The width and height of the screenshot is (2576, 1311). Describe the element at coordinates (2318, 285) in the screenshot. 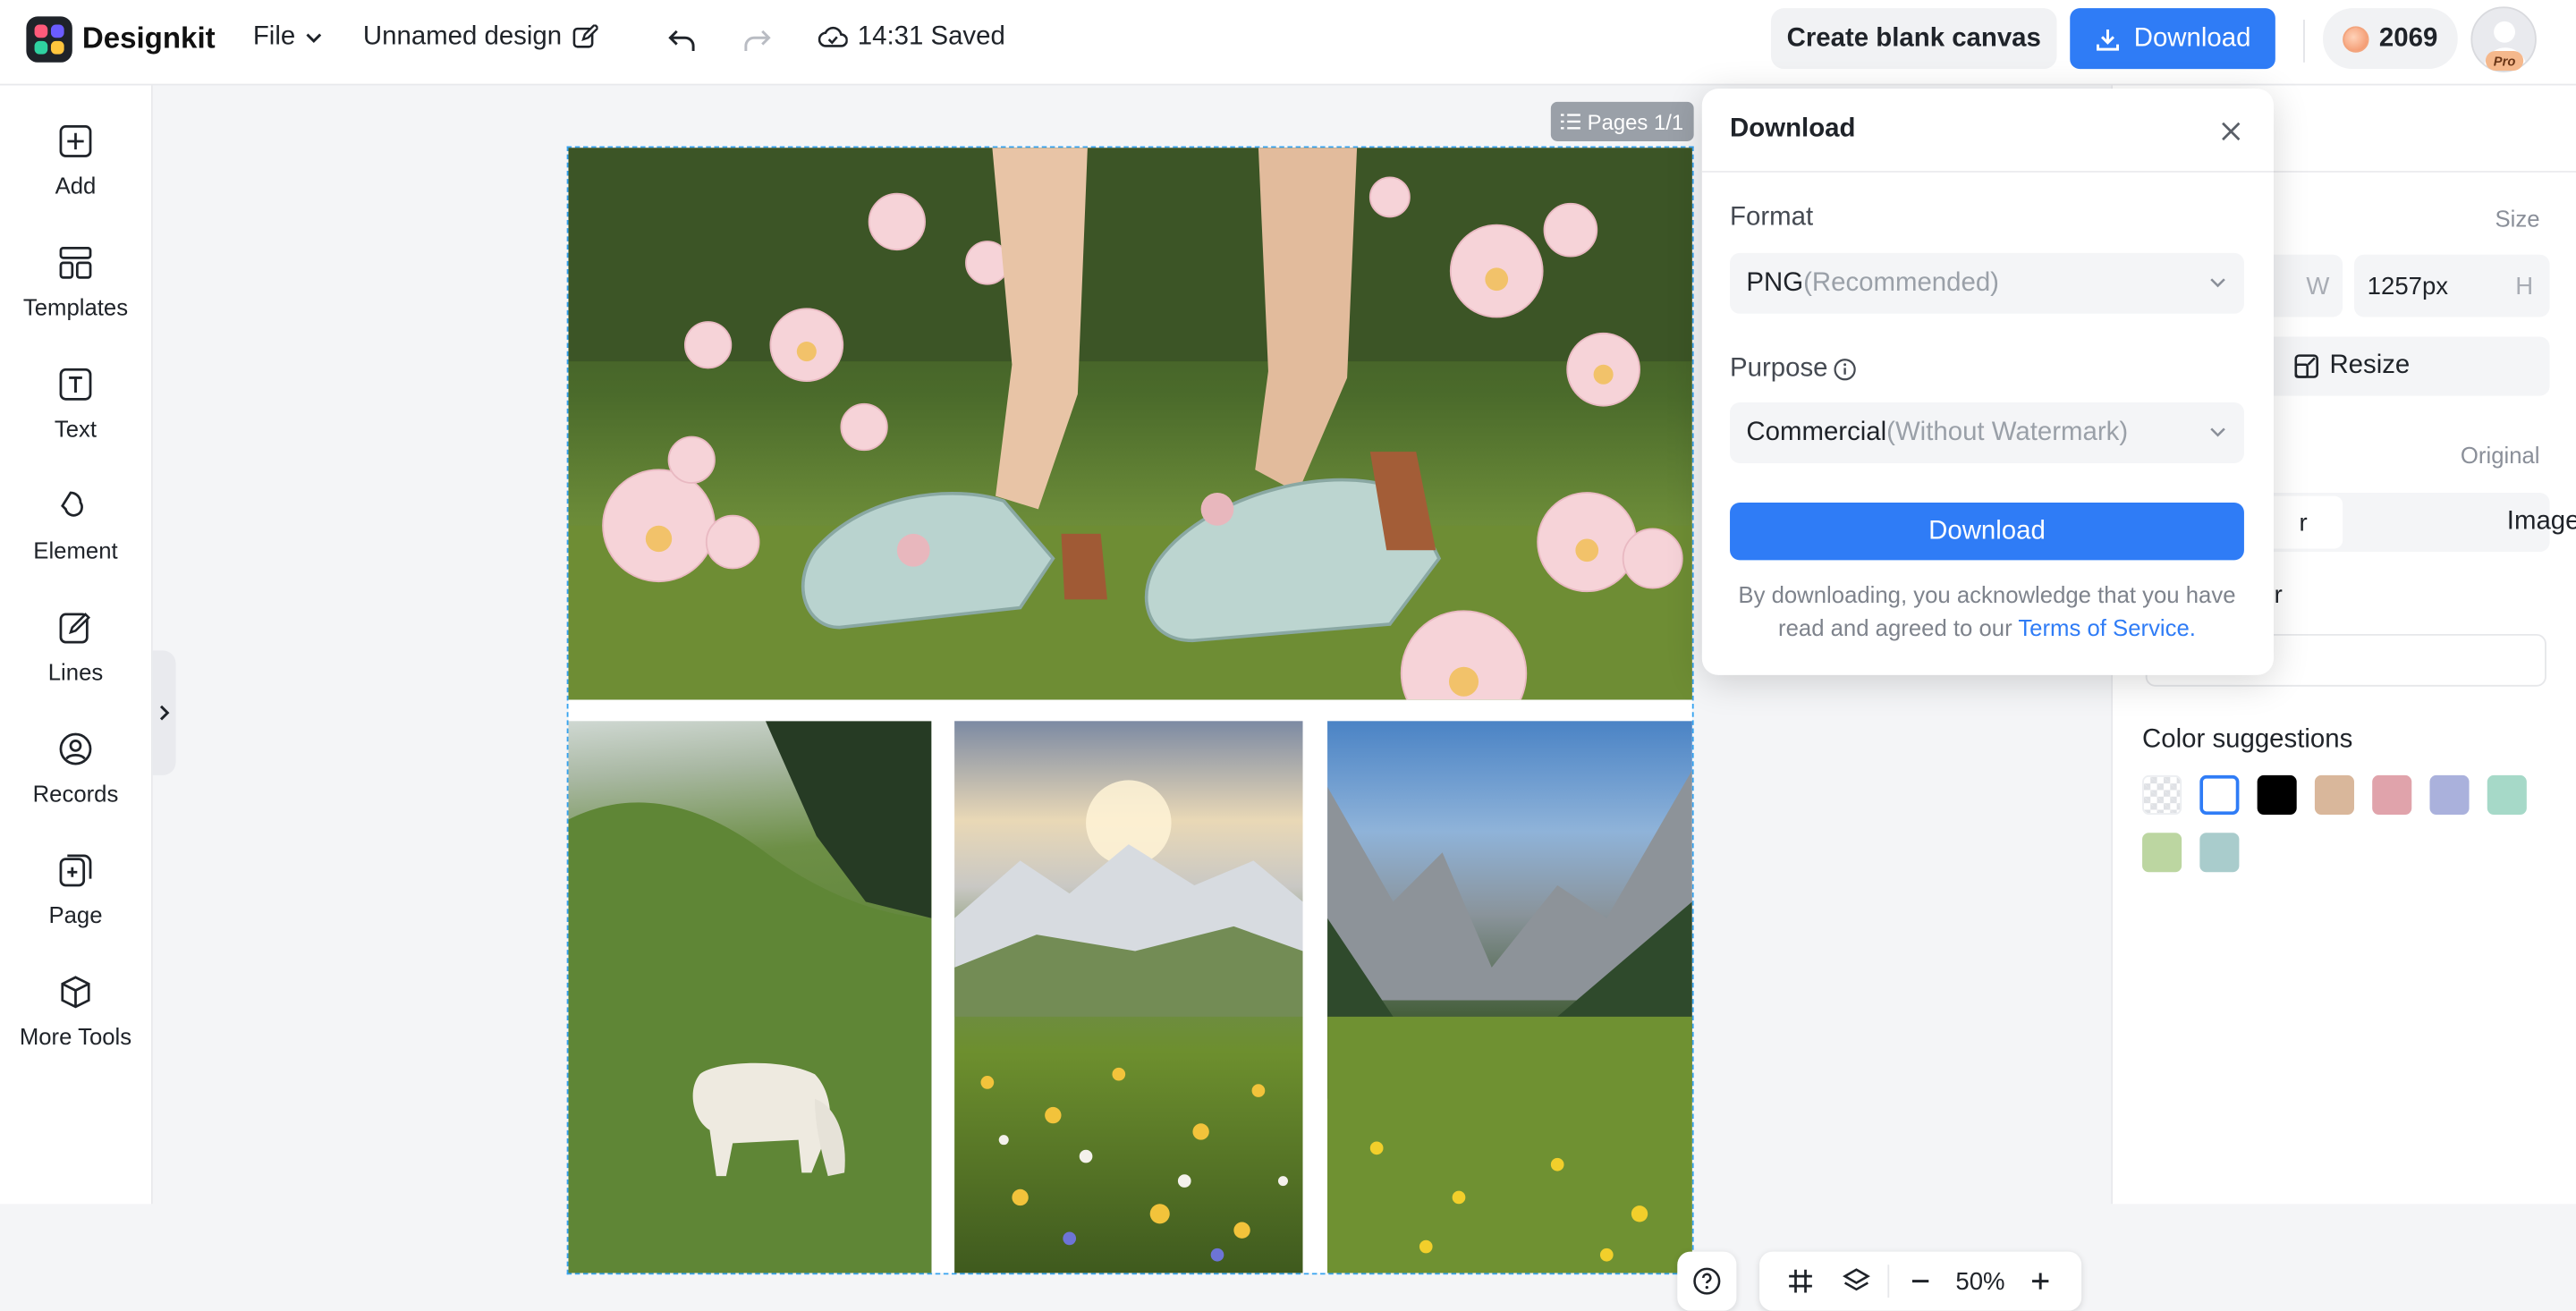

I see `width-suffix: W` at that location.